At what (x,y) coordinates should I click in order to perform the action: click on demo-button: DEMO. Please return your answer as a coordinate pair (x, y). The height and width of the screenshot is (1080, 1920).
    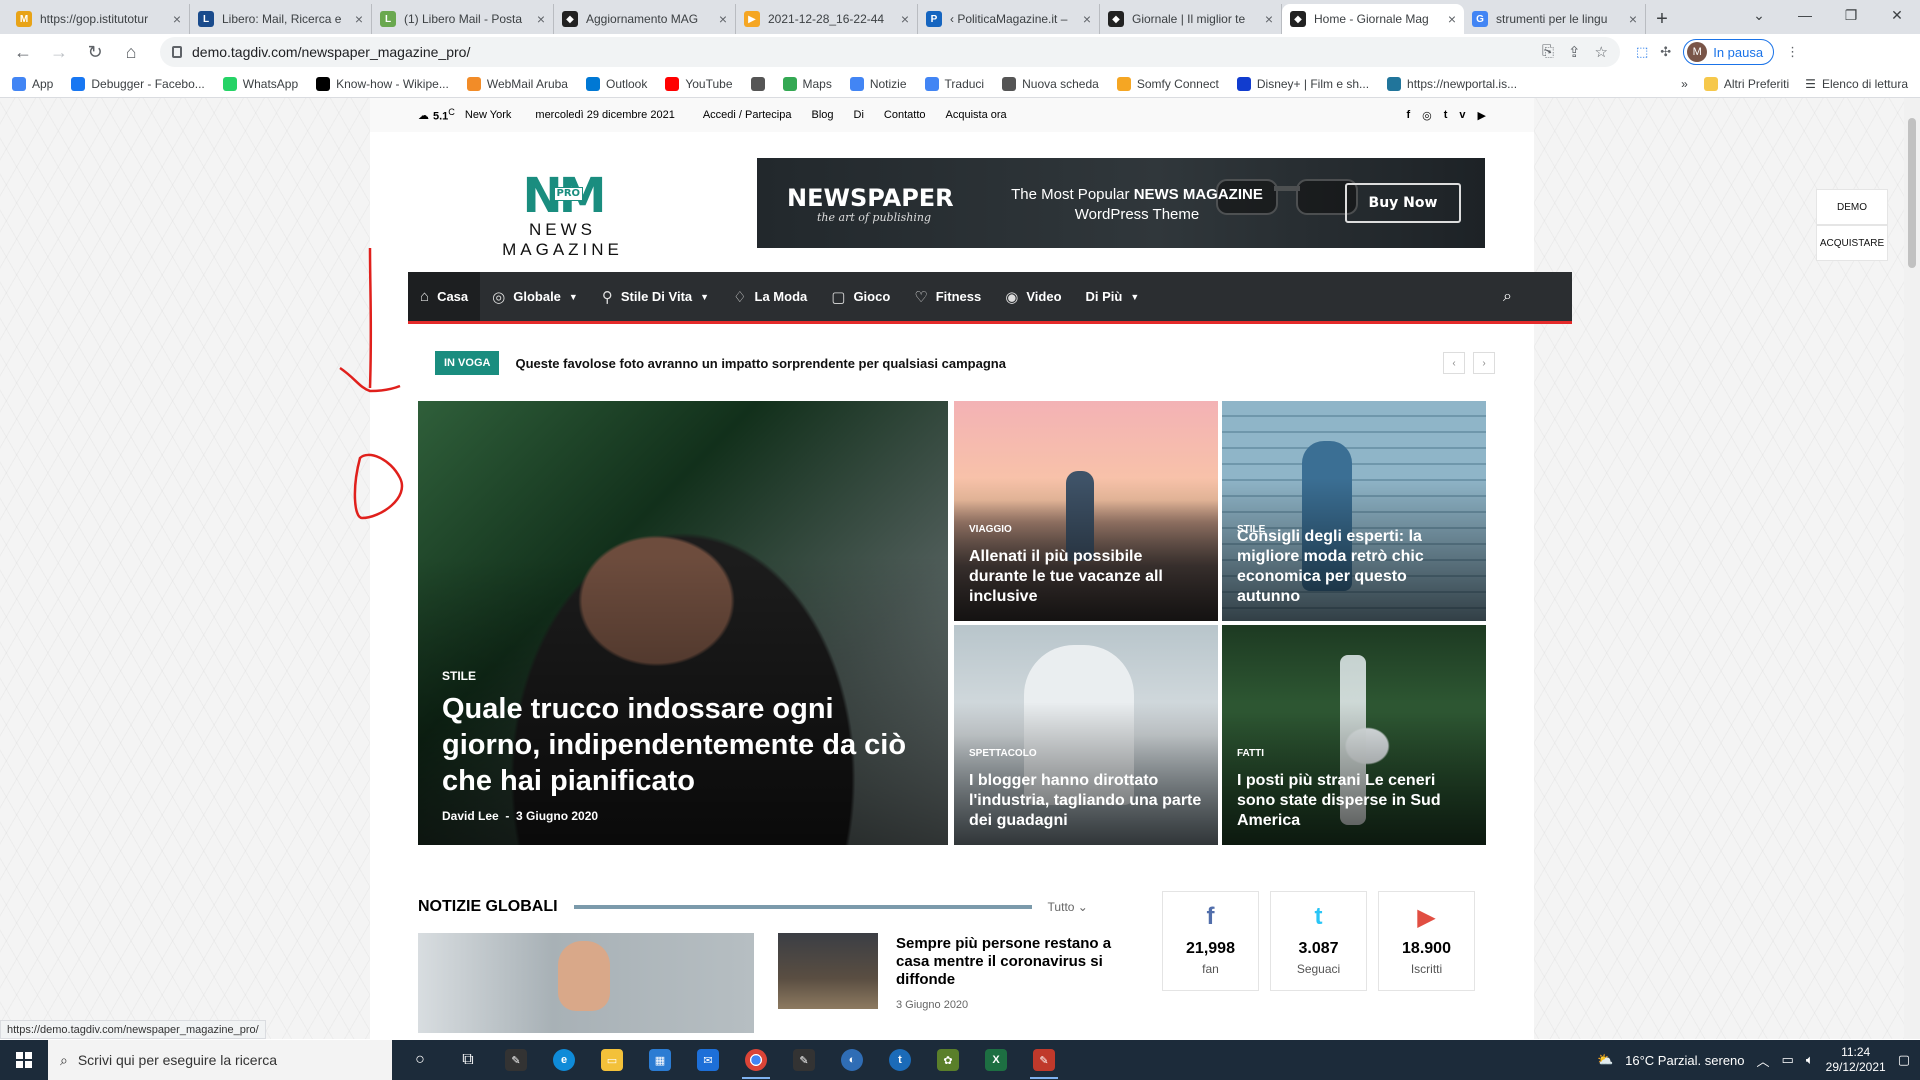
    Looking at the image, I should click on (1852, 207).